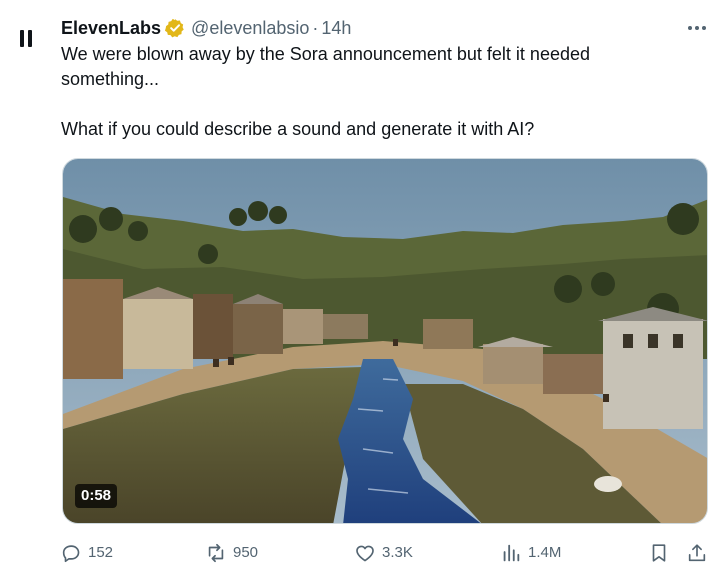 The image size is (728, 577). I want to click on reply-icon, so click(71, 554).